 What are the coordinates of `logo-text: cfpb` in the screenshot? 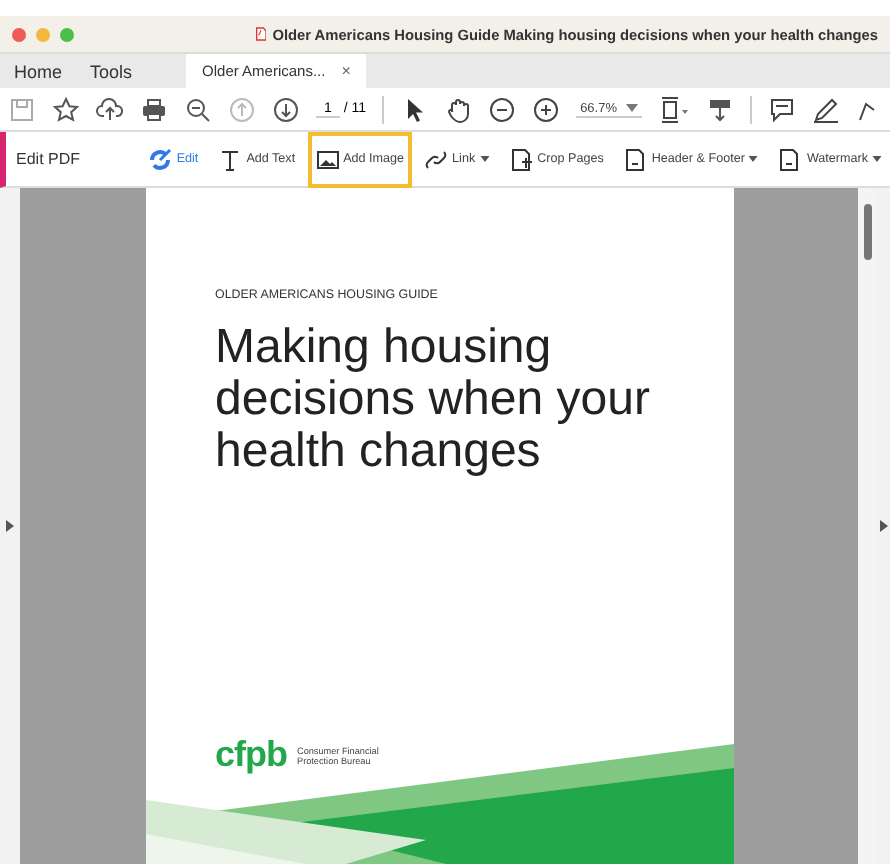 It's located at (251, 755).